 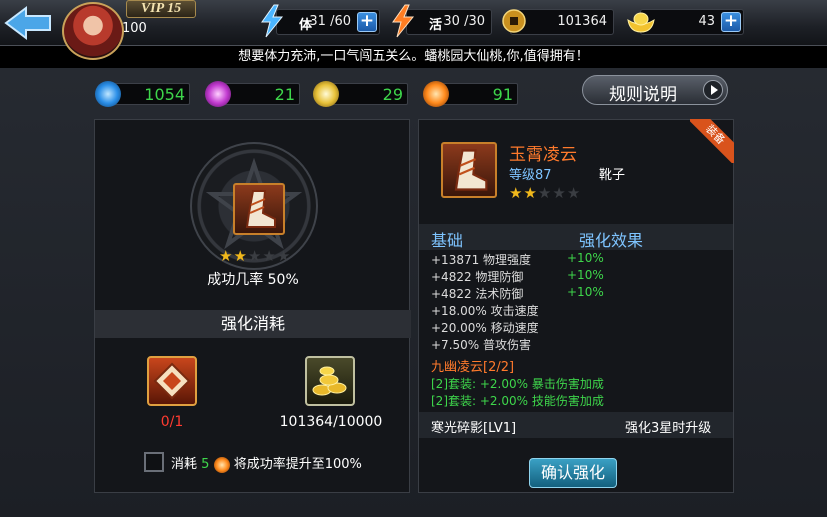 I want to click on currency-flame: 91, so click(x=470, y=94).